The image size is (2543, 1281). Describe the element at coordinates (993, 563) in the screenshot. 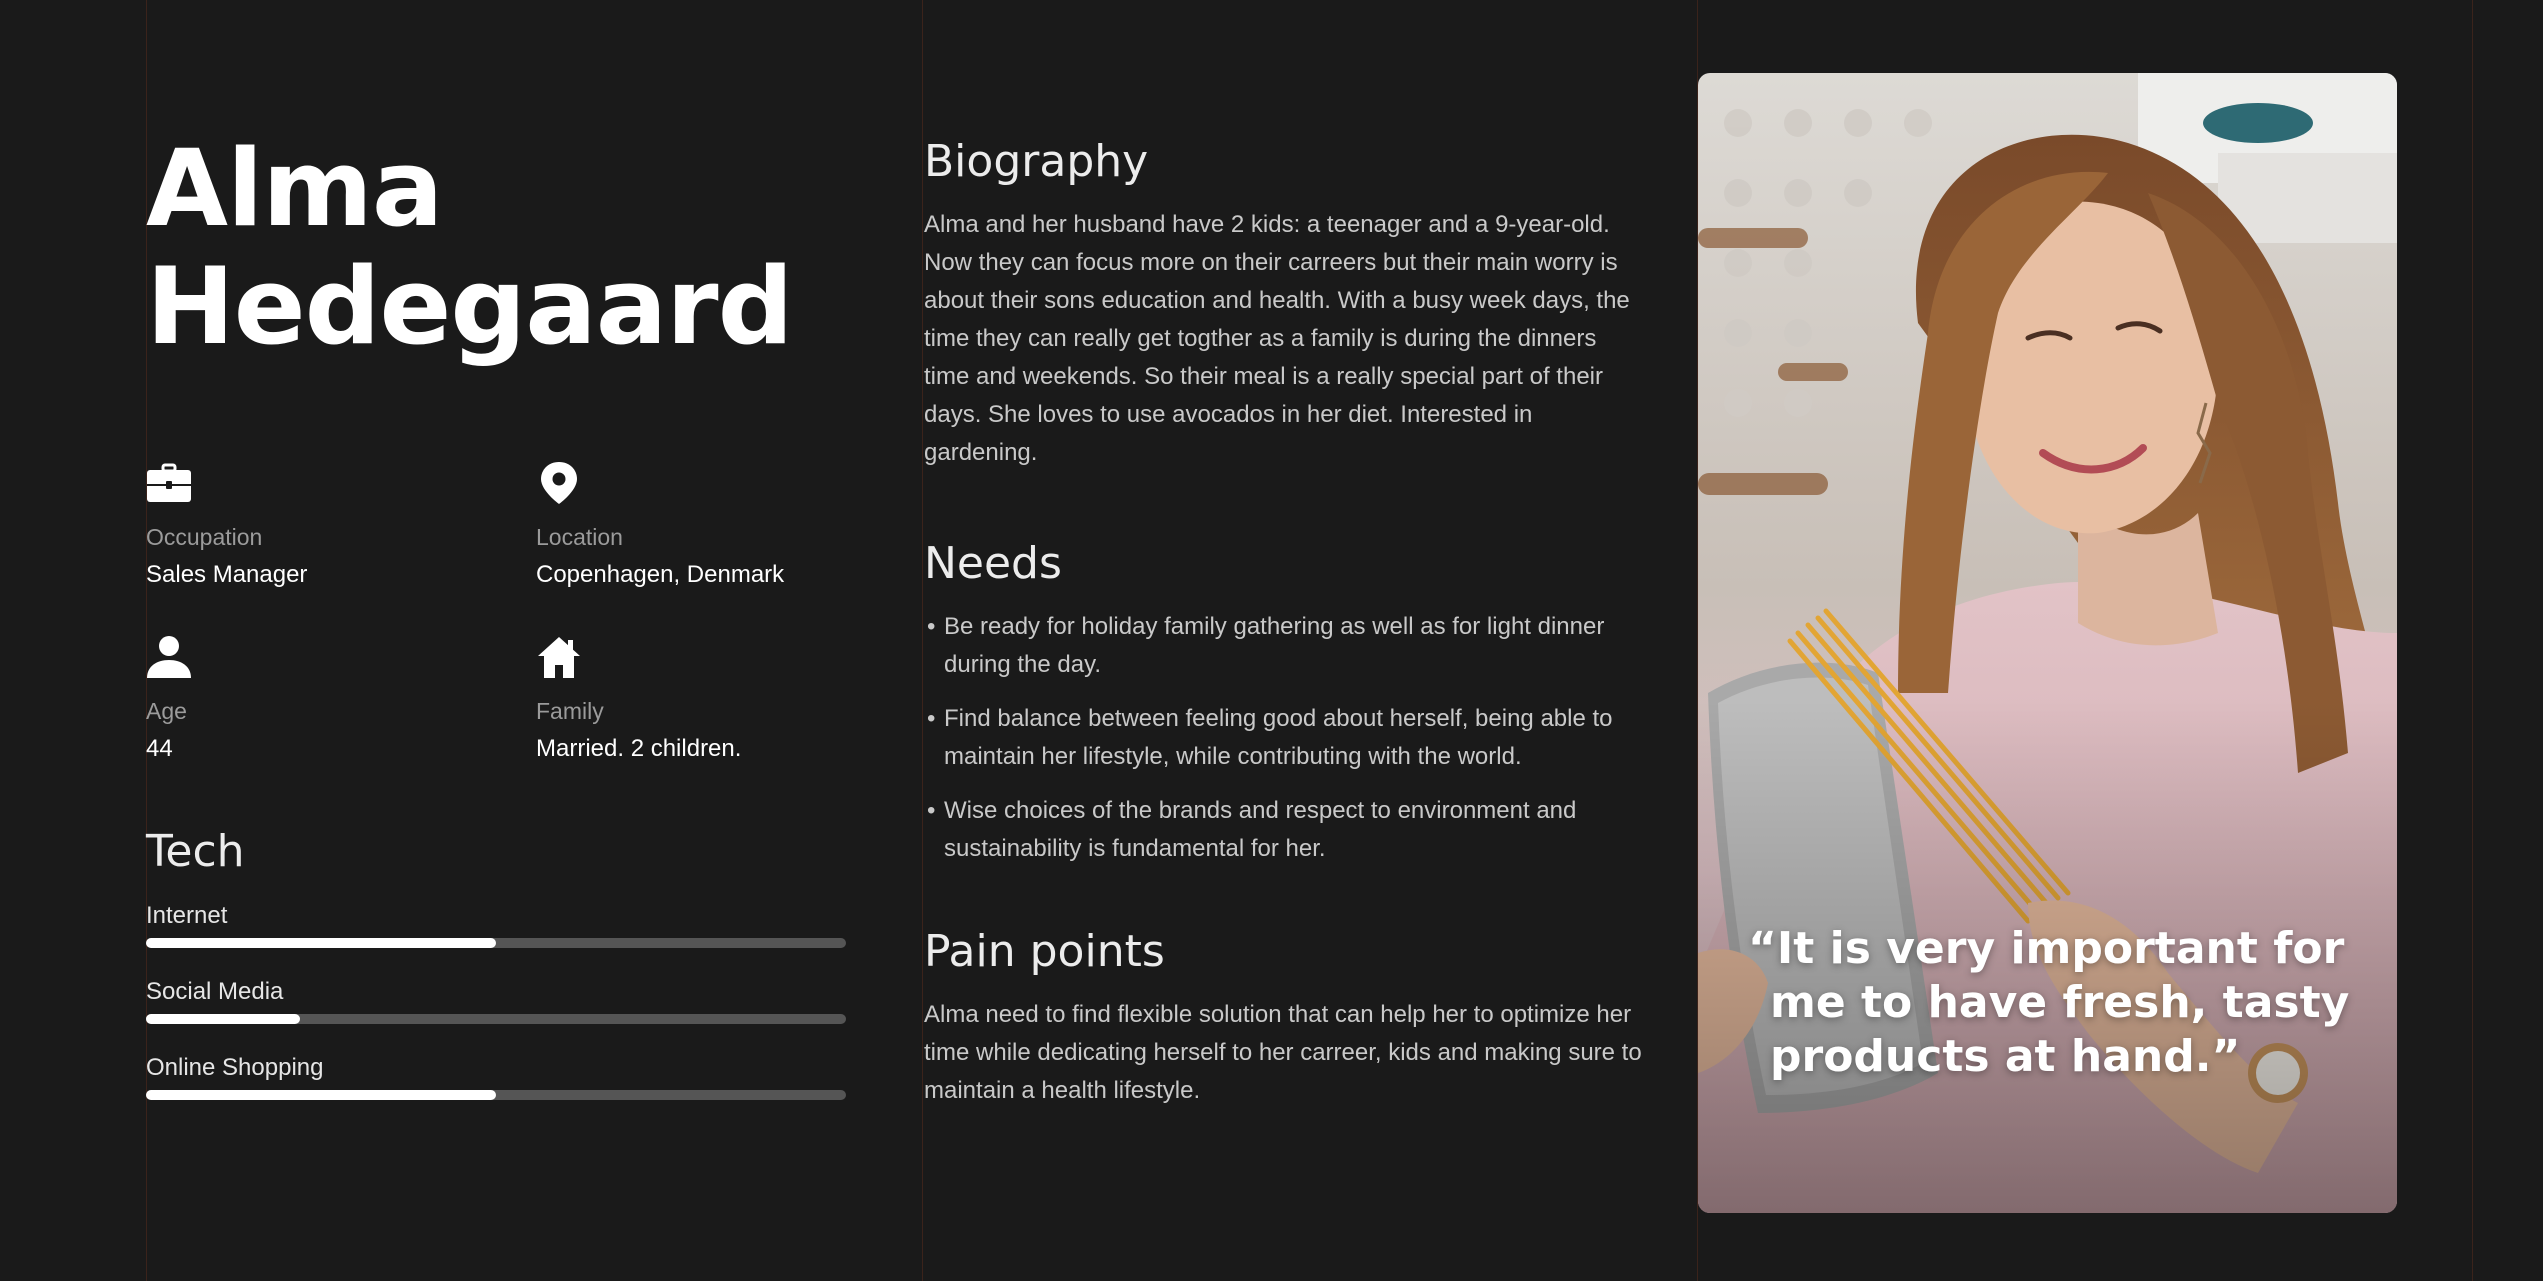

I see `needs-title: Needs` at that location.